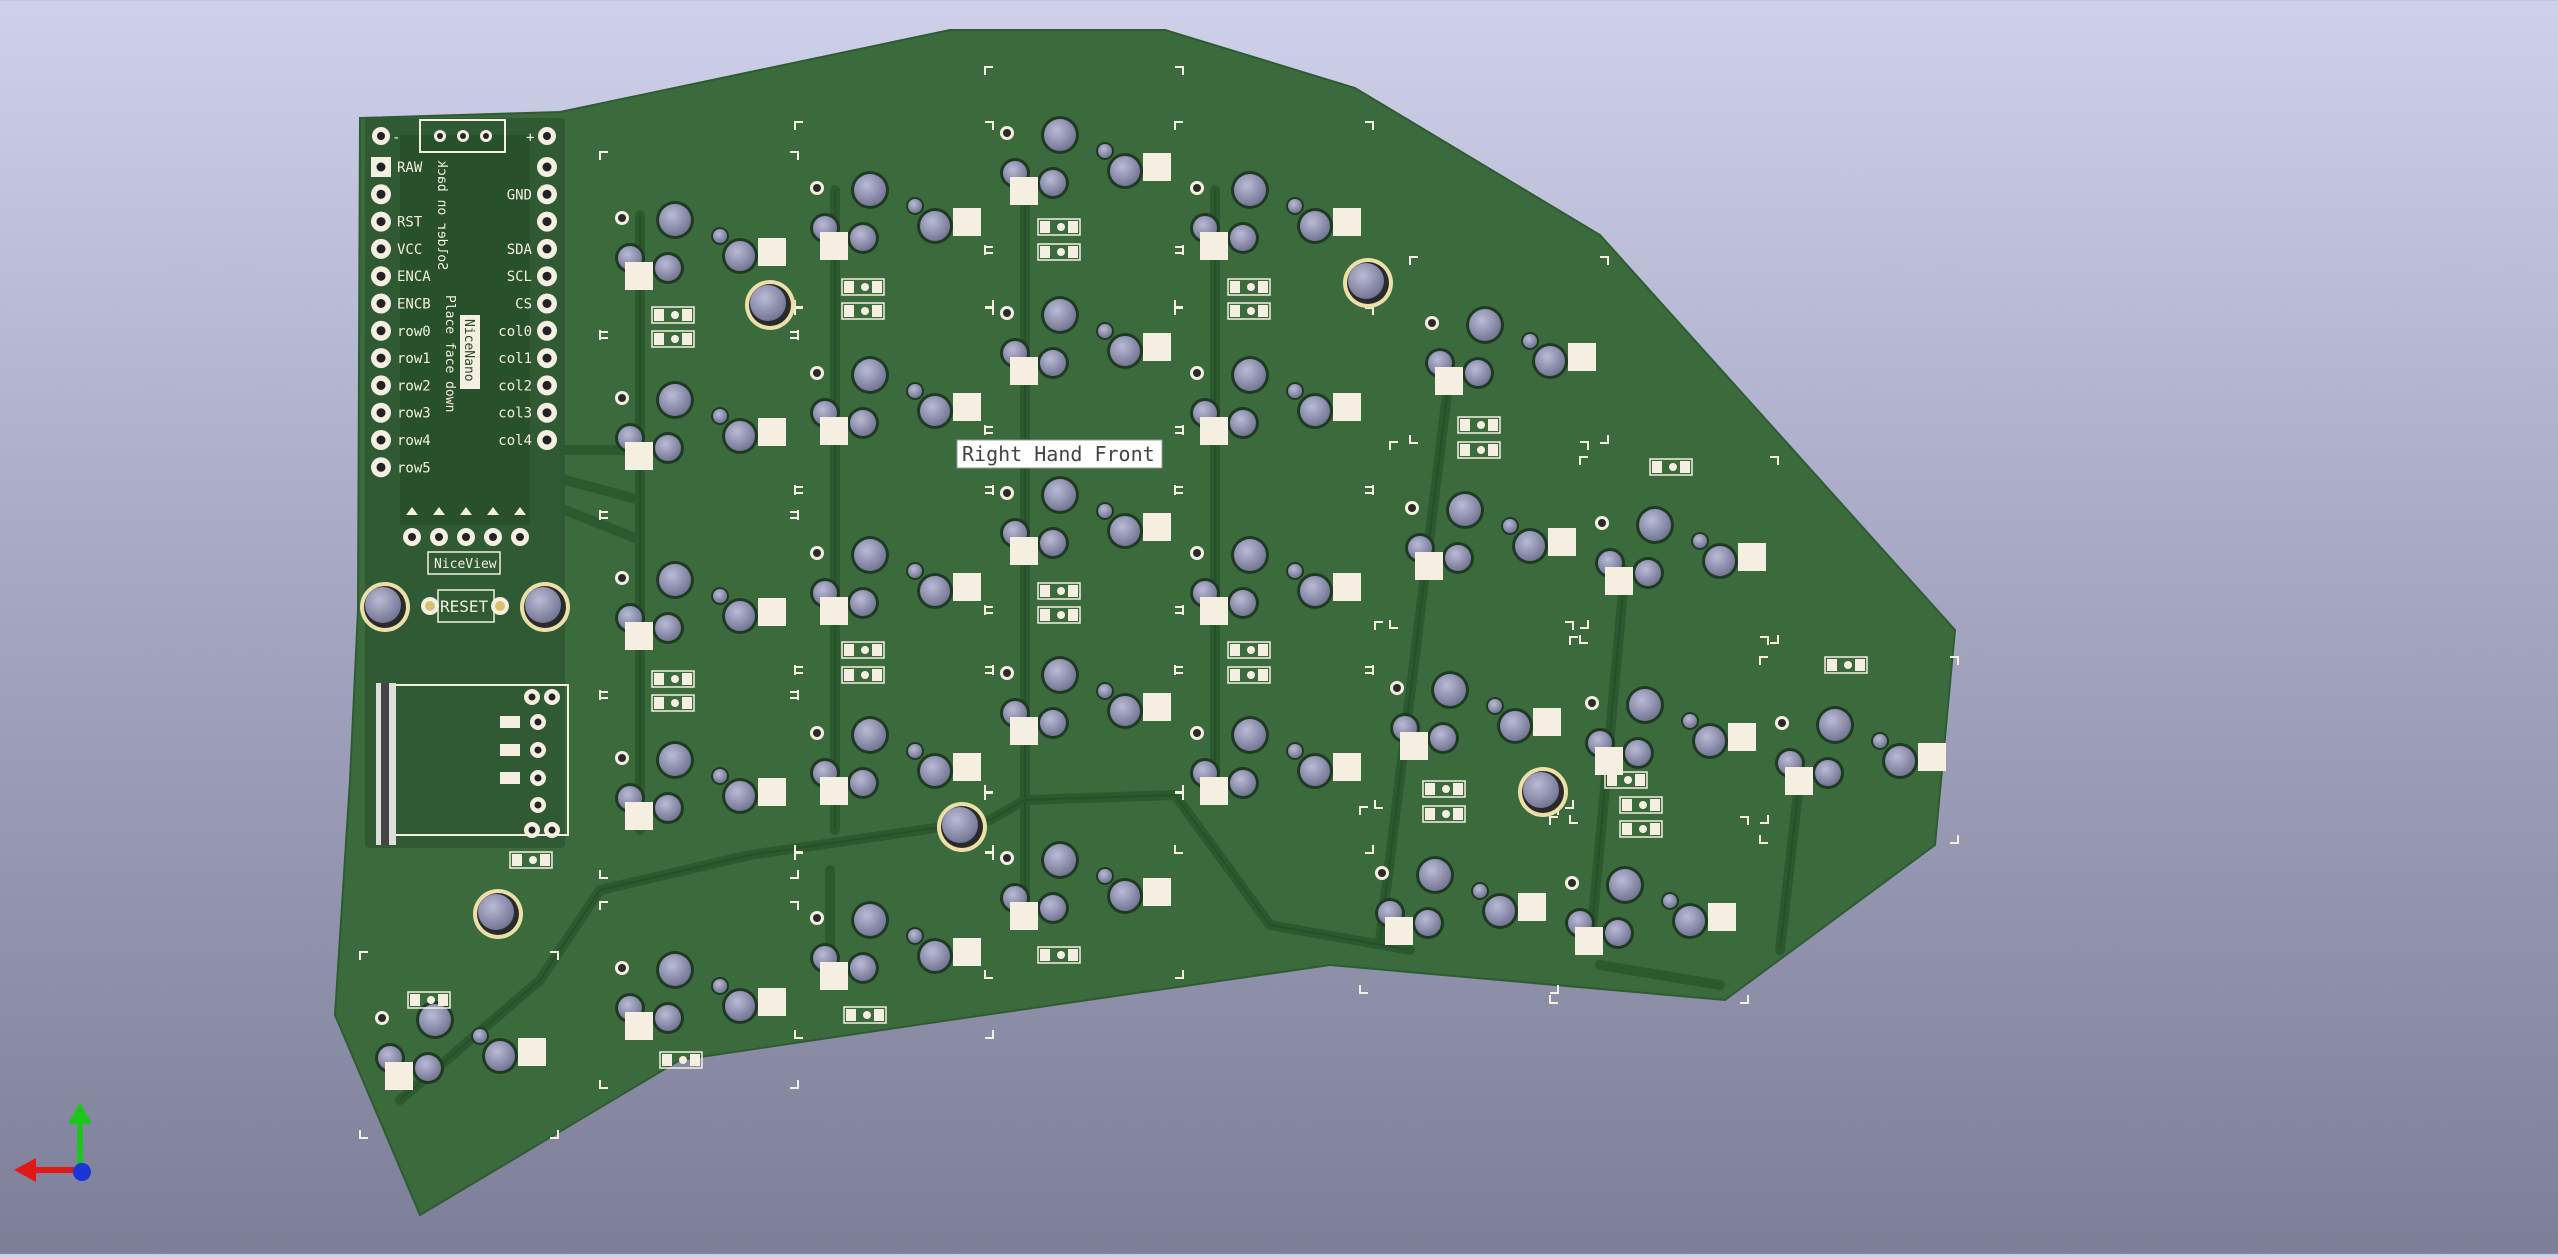 The height and width of the screenshot is (1258, 2558). Describe the element at coordinates (414, 277) in the screenshot. I see `mcu-pin-label: ENCA` at that location.